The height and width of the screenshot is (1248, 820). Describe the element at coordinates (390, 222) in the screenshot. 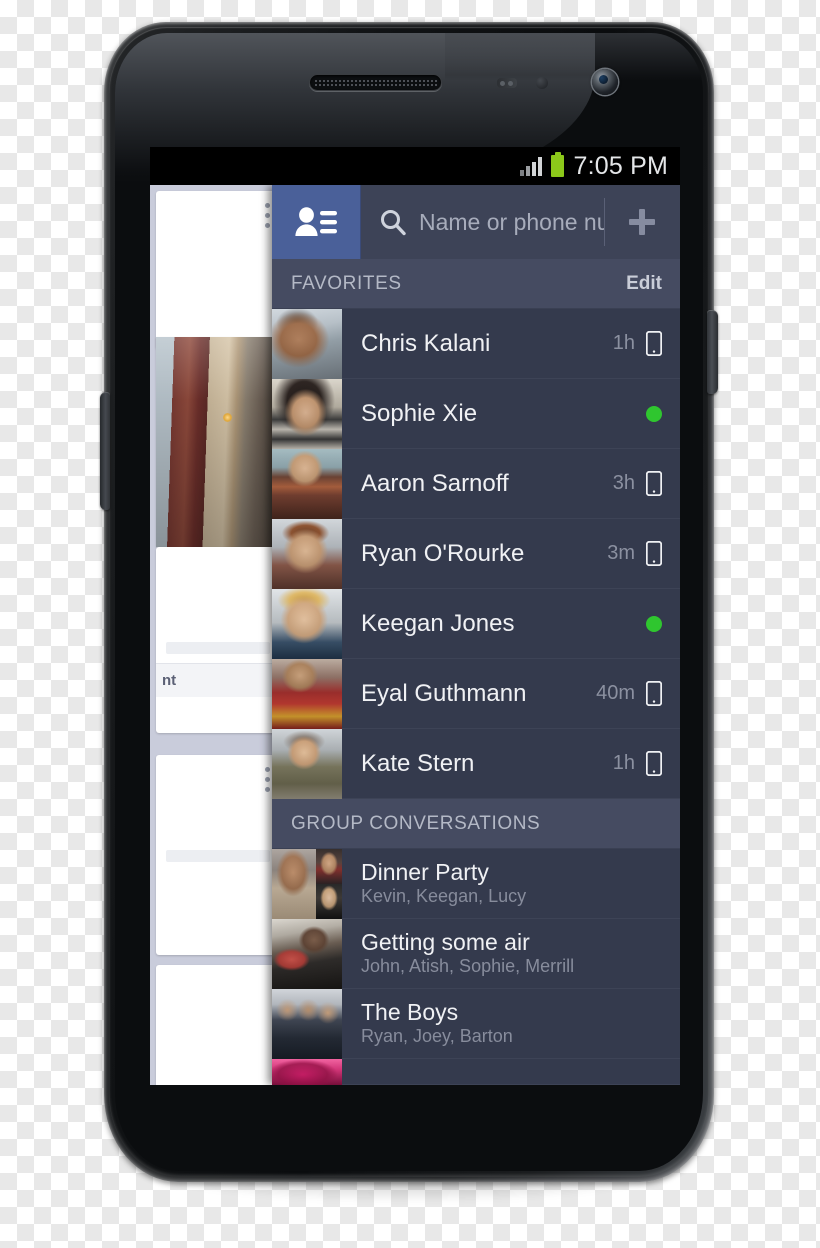

I see `search-icon` at that location.